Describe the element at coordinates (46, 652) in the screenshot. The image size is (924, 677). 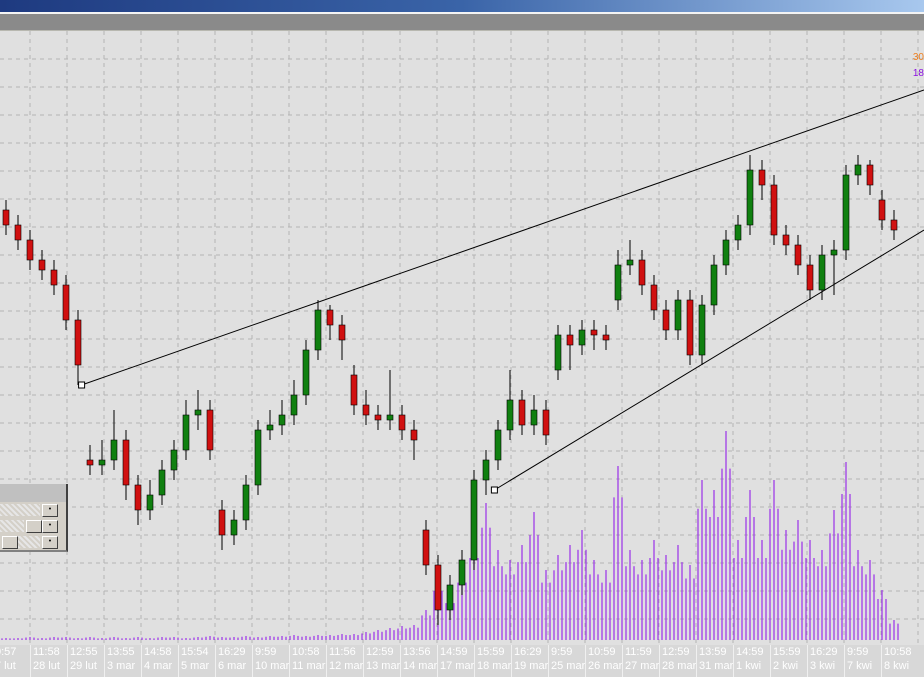
I see `tick-time: 11:58` at that location.